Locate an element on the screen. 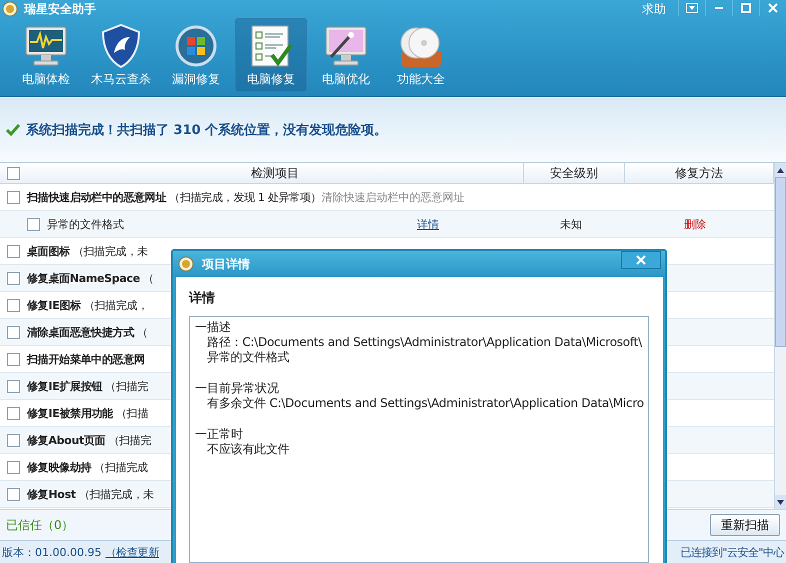  dialog-title: 项目详情 is located at coordinates (226, 264).